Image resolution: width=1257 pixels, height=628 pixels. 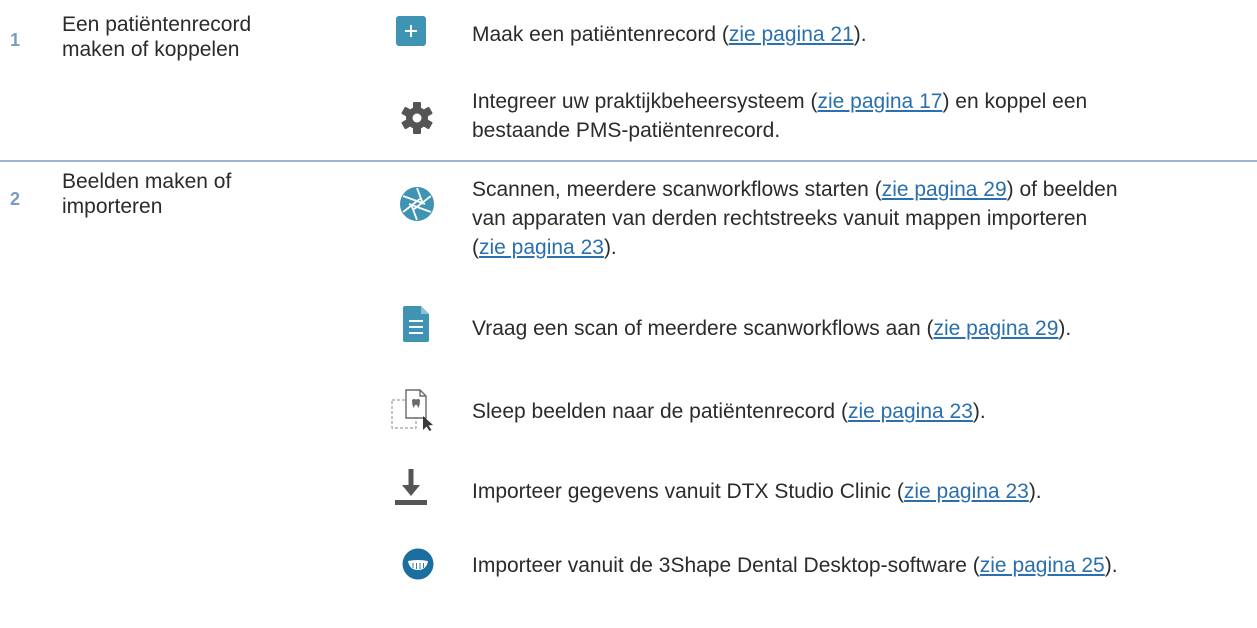 I want to click on drag-image-icon, so click(x=412, y=410).